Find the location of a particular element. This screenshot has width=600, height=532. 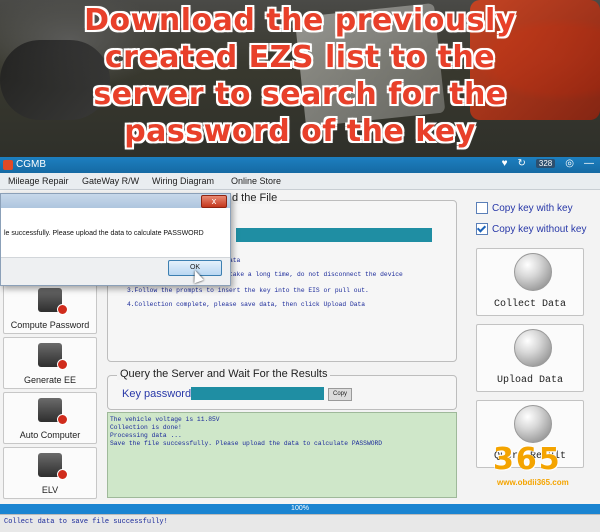

close-icon: x is located at coordinates (214, 201).